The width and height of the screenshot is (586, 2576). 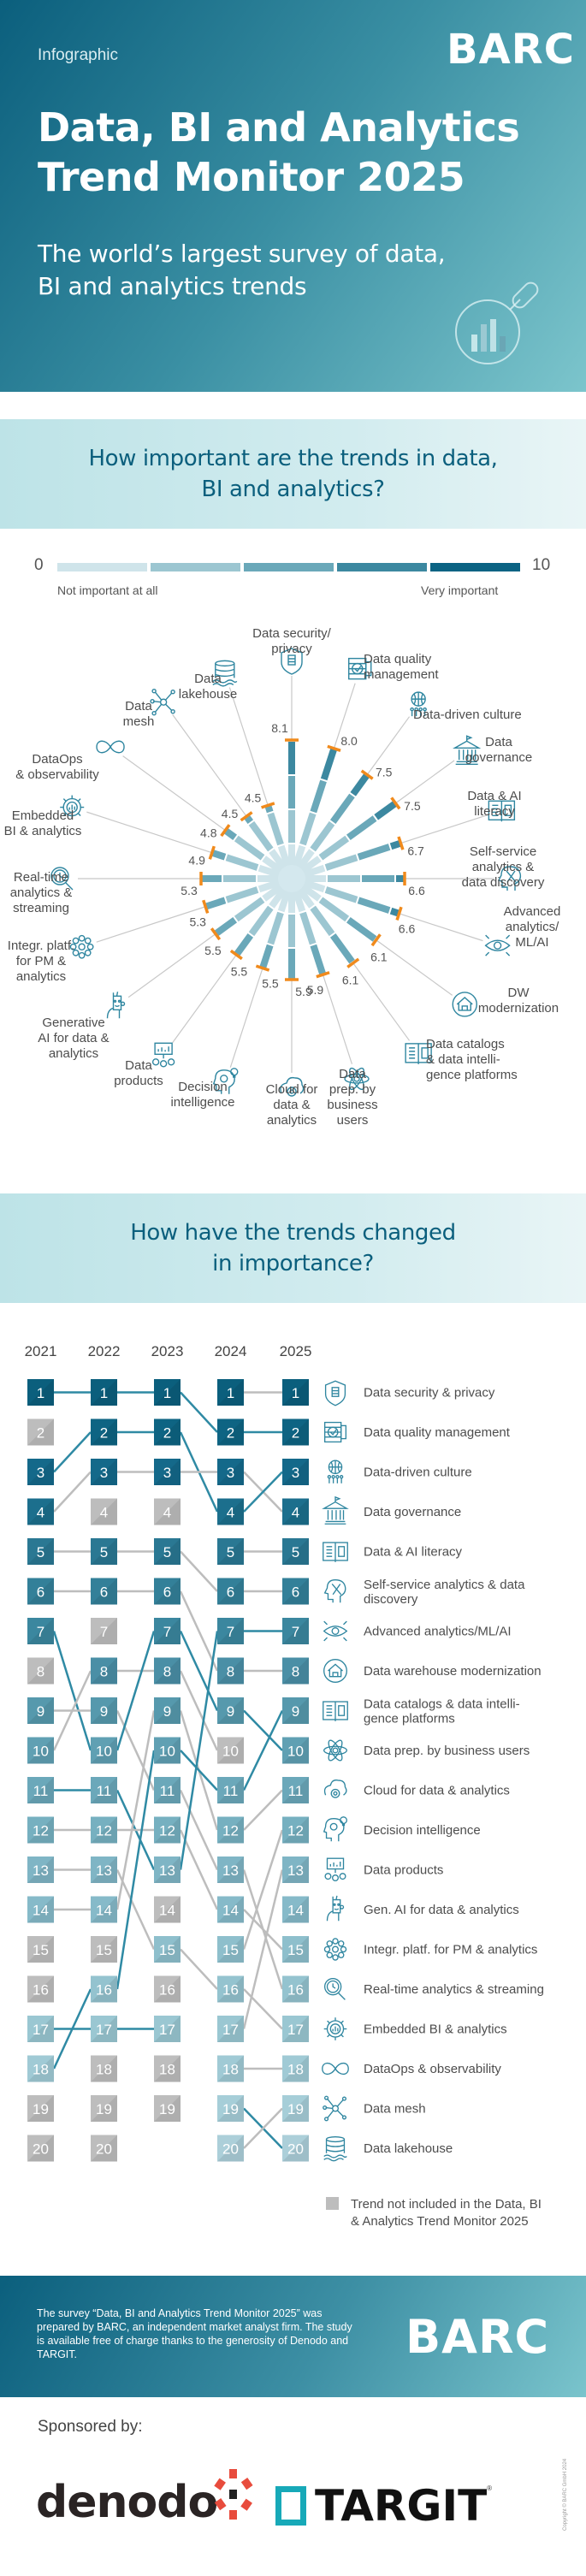 What do you see at coordinates (335, 1510) in the screenshot?
I see `institution-icon` at bounding box center [335, 1510].